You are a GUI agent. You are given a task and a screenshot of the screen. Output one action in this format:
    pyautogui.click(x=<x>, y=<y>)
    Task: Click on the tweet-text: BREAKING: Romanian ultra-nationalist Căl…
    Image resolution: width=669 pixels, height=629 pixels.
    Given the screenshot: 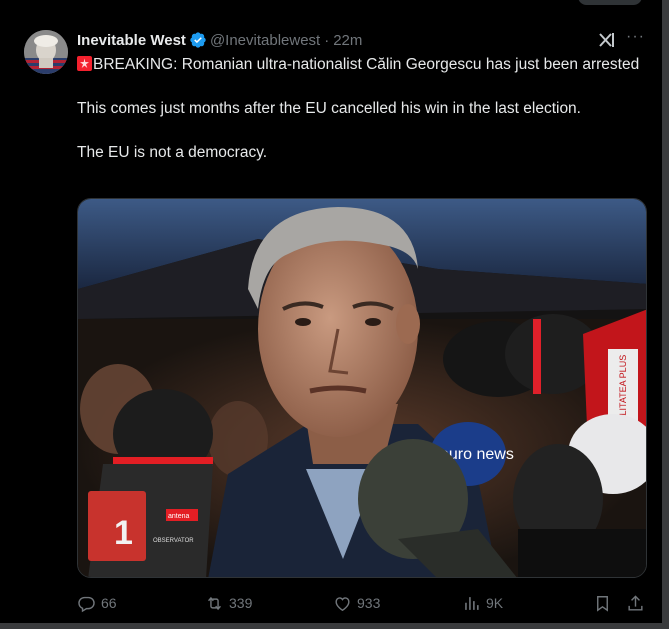 What is the action you would take?
    pyautogui.click(x=362, y=109)
    